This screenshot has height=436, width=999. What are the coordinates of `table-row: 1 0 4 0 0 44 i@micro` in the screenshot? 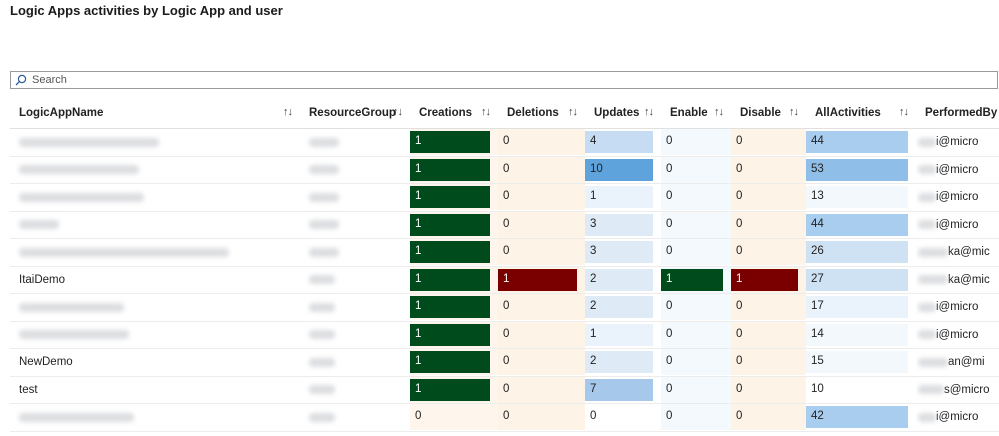 It's located at (504, 142).